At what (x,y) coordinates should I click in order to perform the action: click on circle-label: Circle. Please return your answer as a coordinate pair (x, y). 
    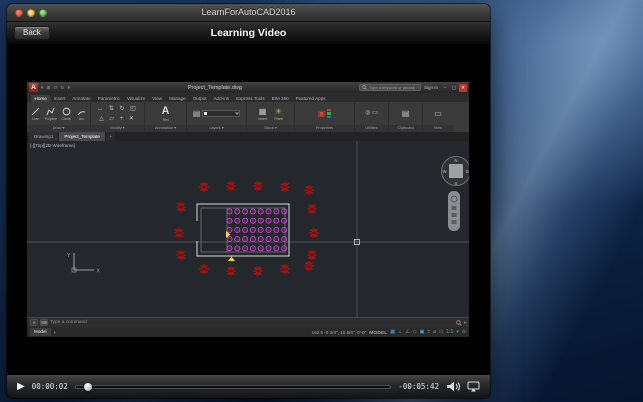
    Looking at the image, I should click on (66, 118).